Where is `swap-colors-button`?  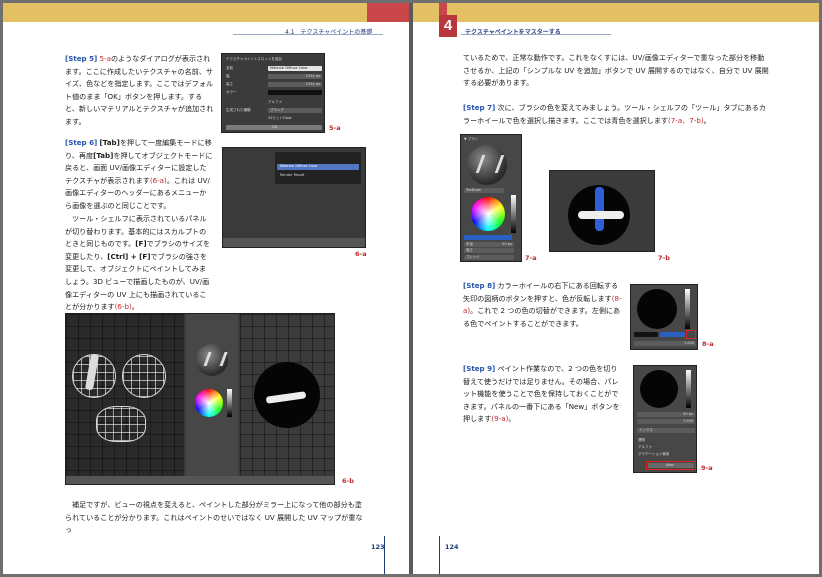 swap-colors-button is located at coordinates (691, 334).